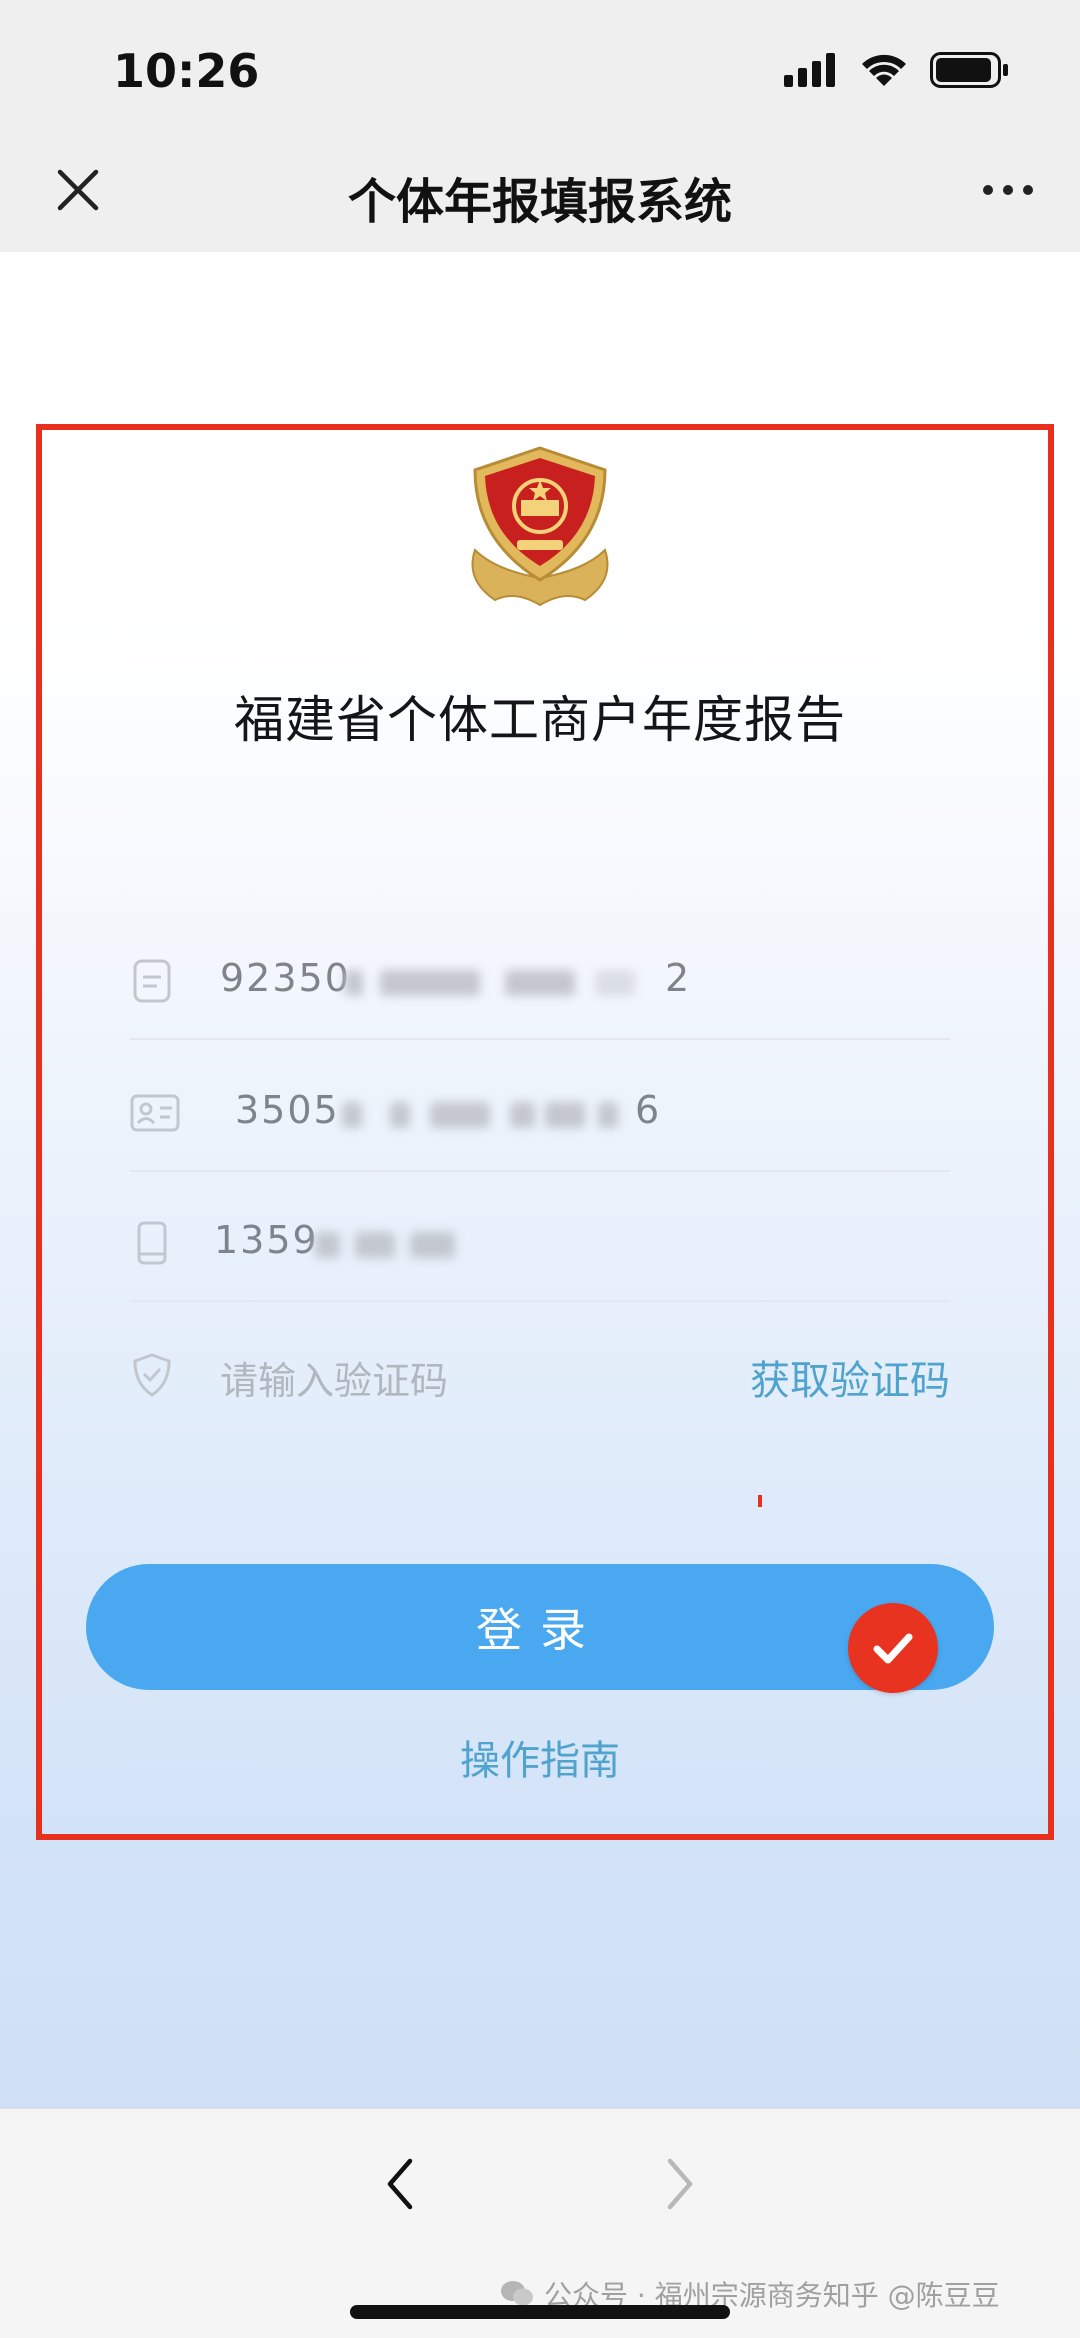 This screenshot has height=2338, width=1080. Describe the element at coordinates (540, 1246) in the screenshot. I see `phone-field: 1359` at that location.